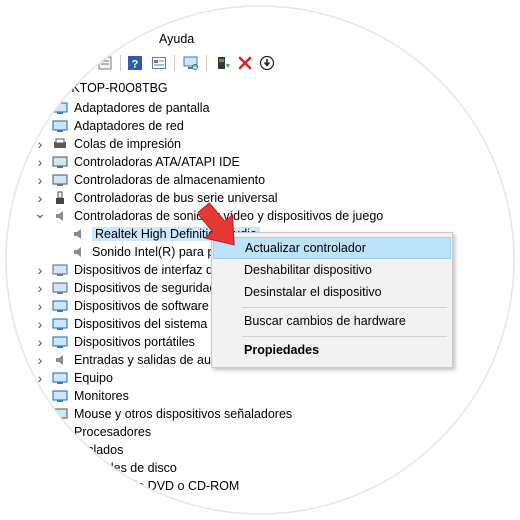  I want to click on tree-category-item: › Procesadores, so click(92, 432).